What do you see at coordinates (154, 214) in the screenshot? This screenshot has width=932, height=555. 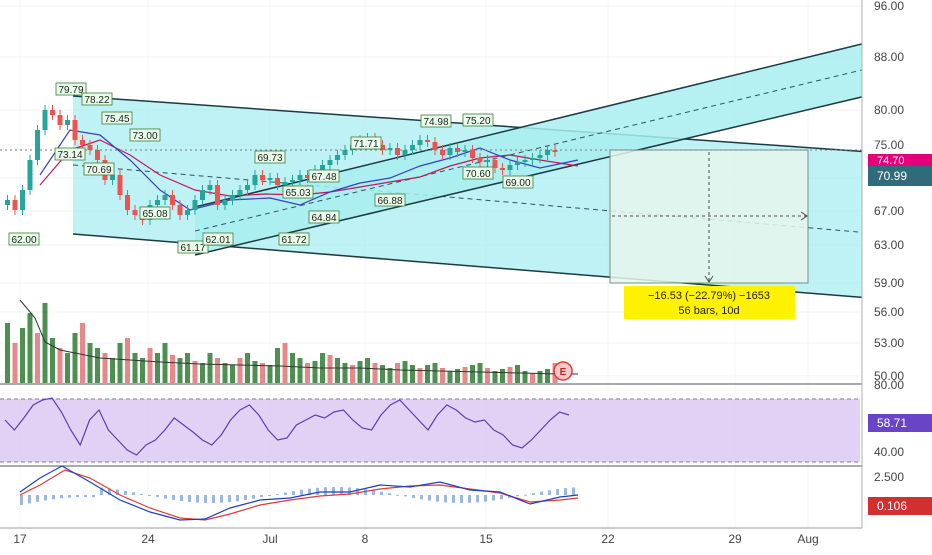 I see `price-callout-label: 65.08` at bounding box center [154, 214].